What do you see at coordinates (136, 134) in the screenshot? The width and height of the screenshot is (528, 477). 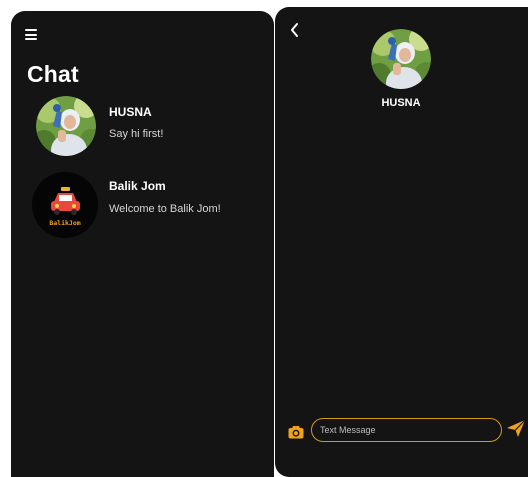 I see `chat-item-preview: Say hi first!` at bounding box center [136, 134].